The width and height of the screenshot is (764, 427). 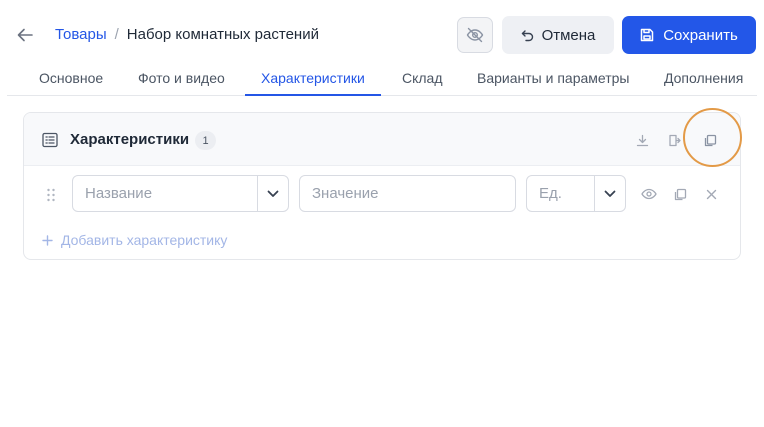 What do you see at coordinates (647, 35) in the screenshot?
I see `save-icon` at bounding box center [647, 35].